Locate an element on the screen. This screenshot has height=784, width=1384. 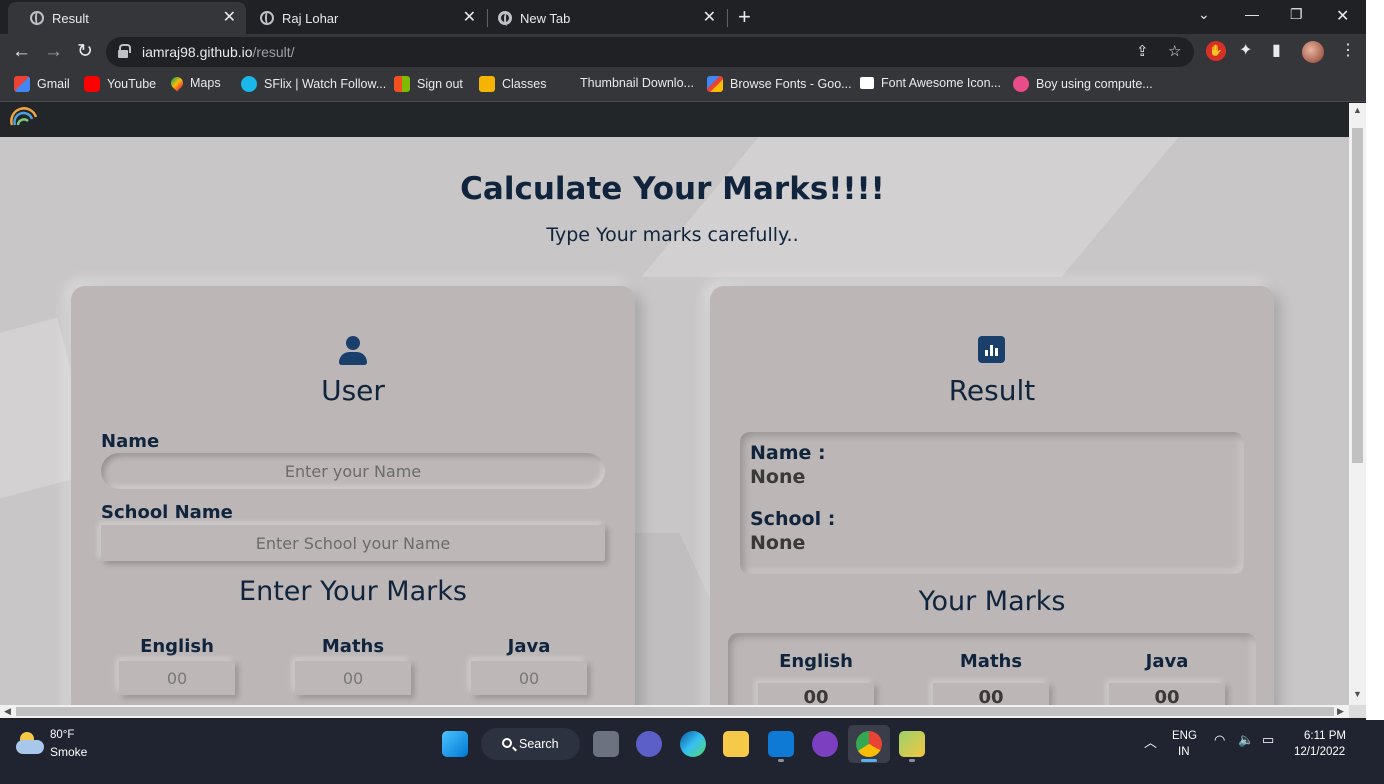
tab-title: Raj Lohar is located at coordinates (310, 18).